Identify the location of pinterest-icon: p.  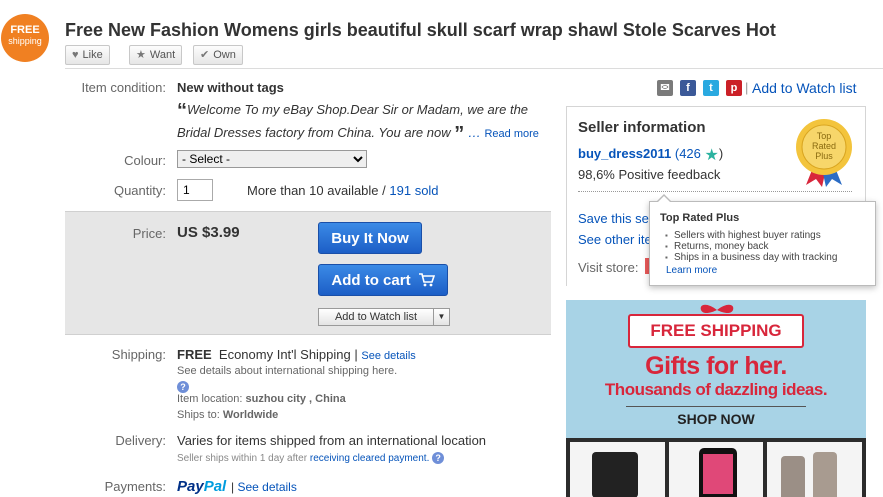
(734, 88).